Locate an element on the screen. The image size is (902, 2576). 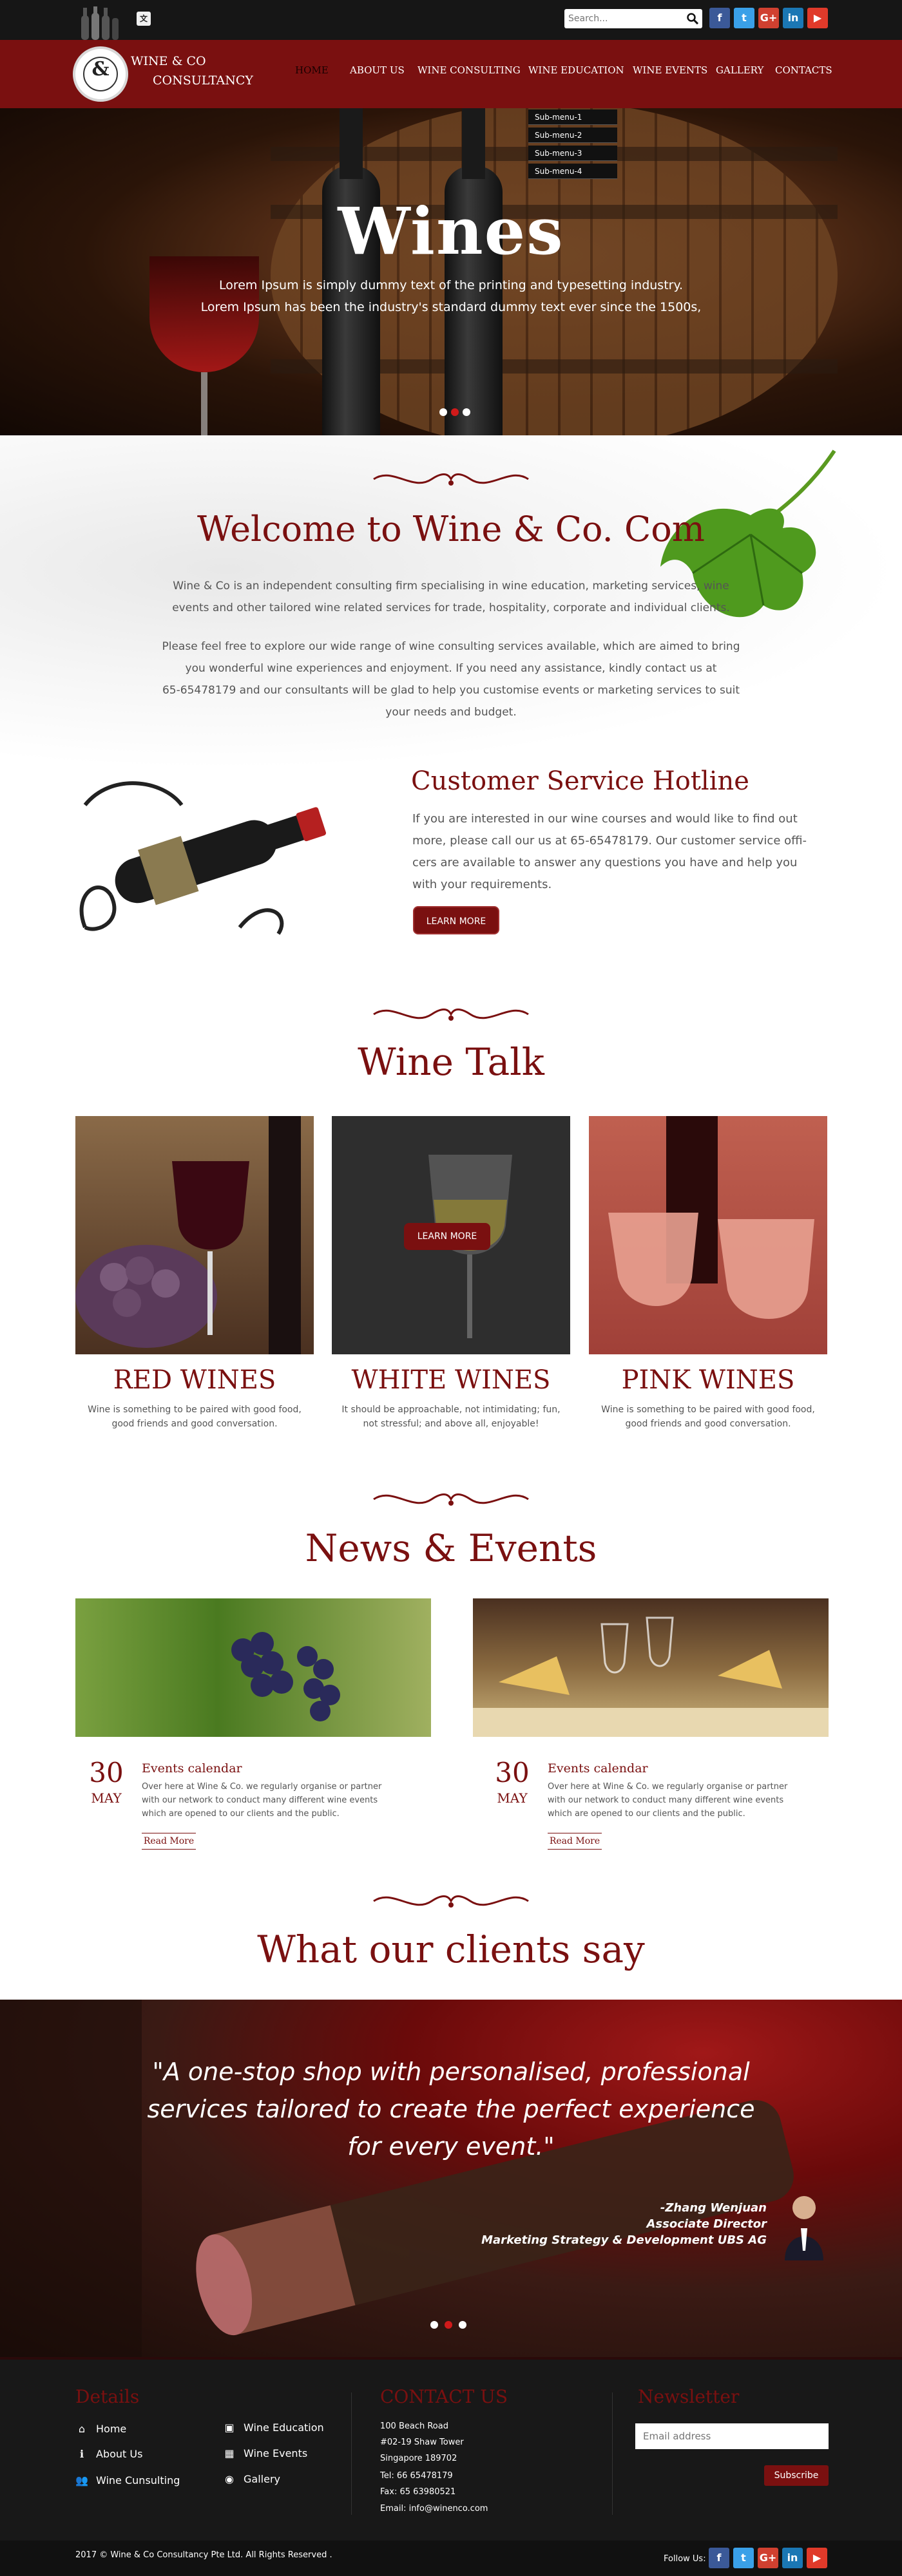
translate-icon: 文 is located at coordinates (144, 19).